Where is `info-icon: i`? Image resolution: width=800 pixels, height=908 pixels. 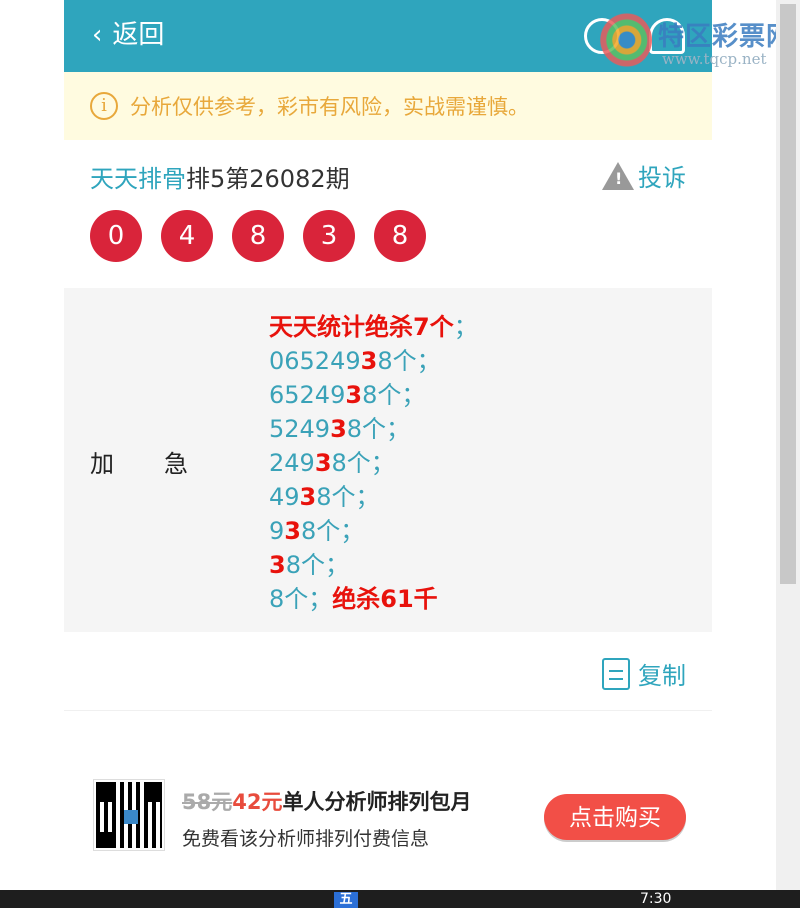
info-icon: i is located at coordinates (104, 106).